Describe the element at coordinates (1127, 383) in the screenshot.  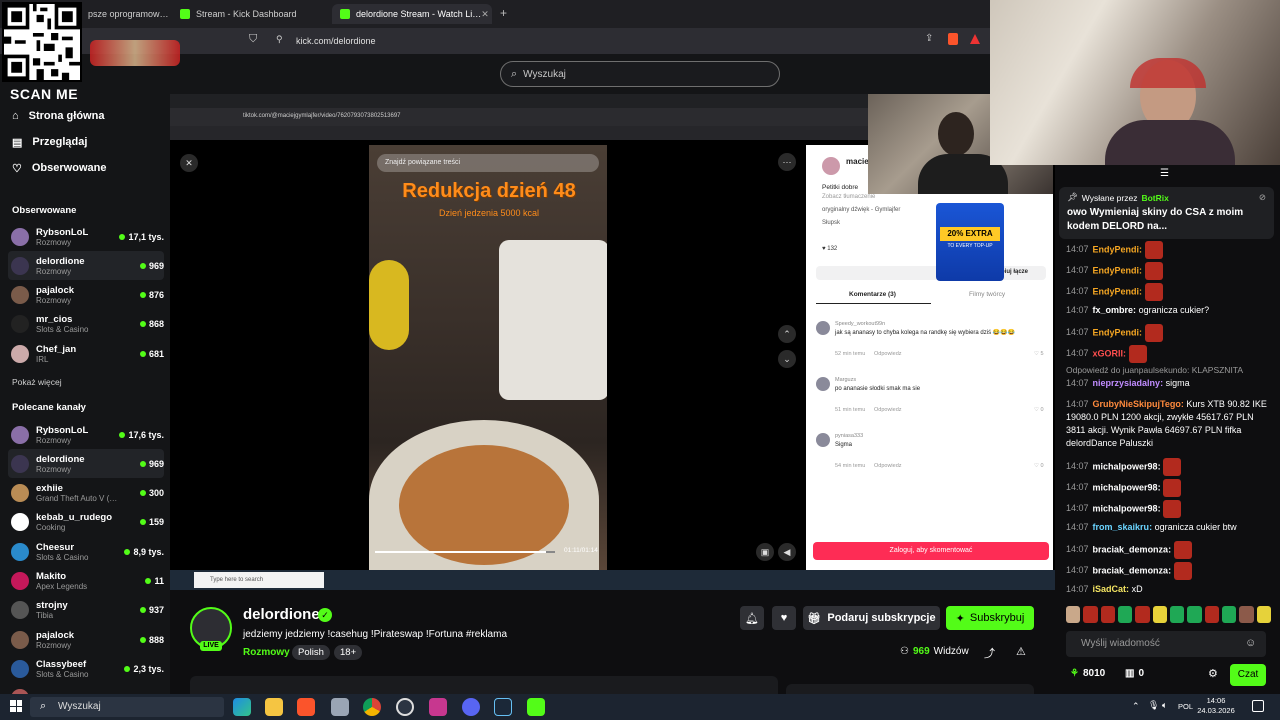
I see `chat-username: nieprzysiadalny` at that location.